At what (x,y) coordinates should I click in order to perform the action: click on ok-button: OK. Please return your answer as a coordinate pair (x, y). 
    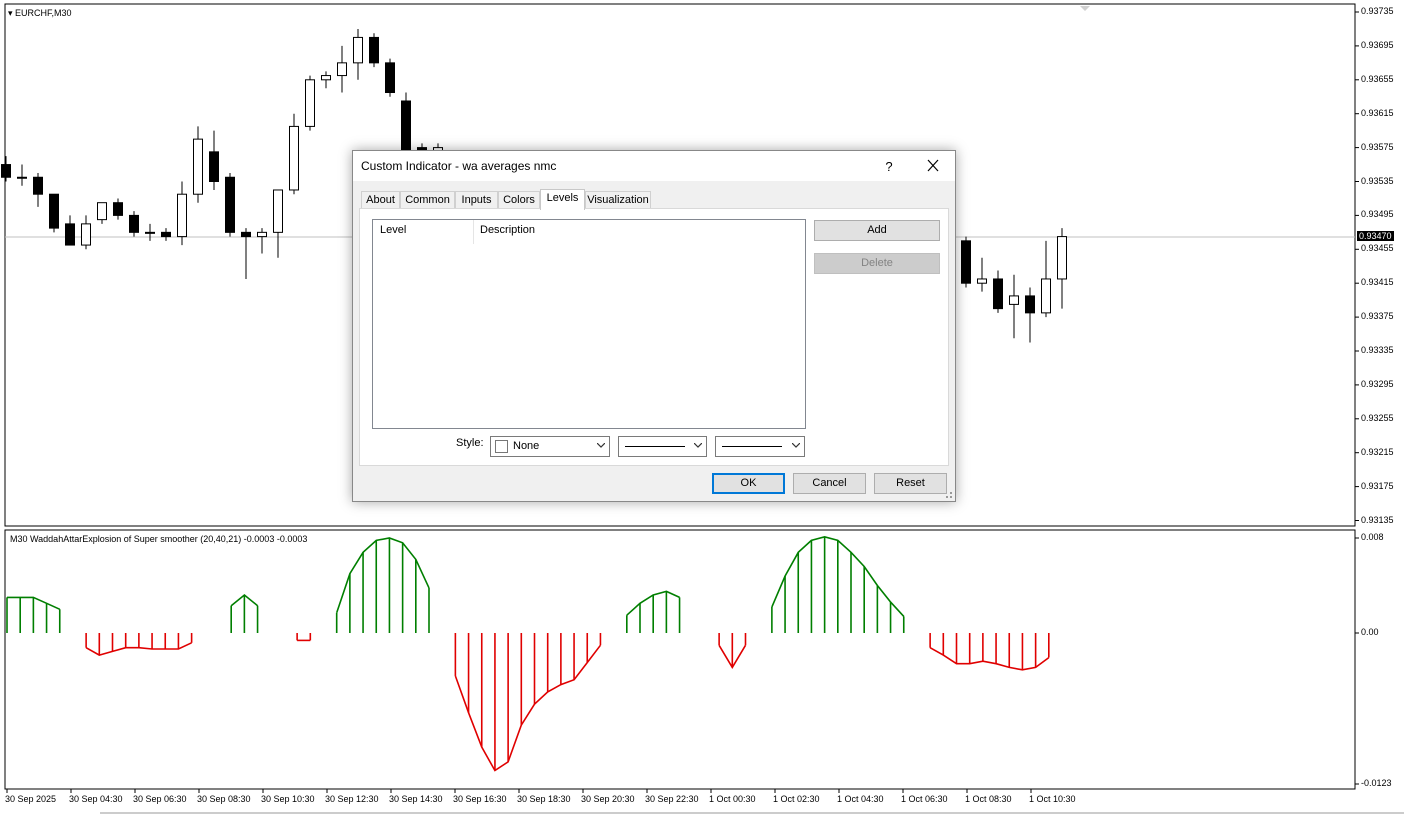
    Looking at the image, I should click on (748, 483).